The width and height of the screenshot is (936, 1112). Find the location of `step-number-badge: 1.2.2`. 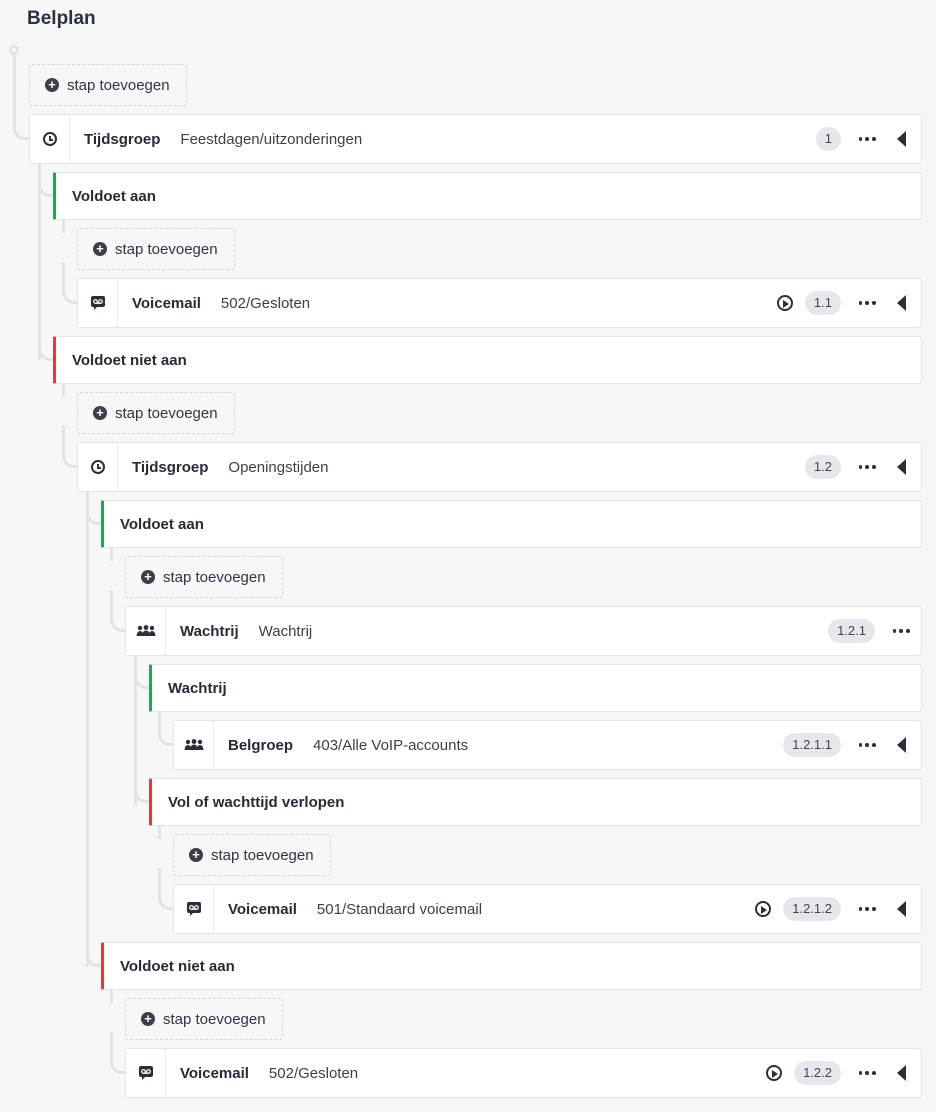

step-number-badge: 1.2.2 is located at coordinates (817, 1073).